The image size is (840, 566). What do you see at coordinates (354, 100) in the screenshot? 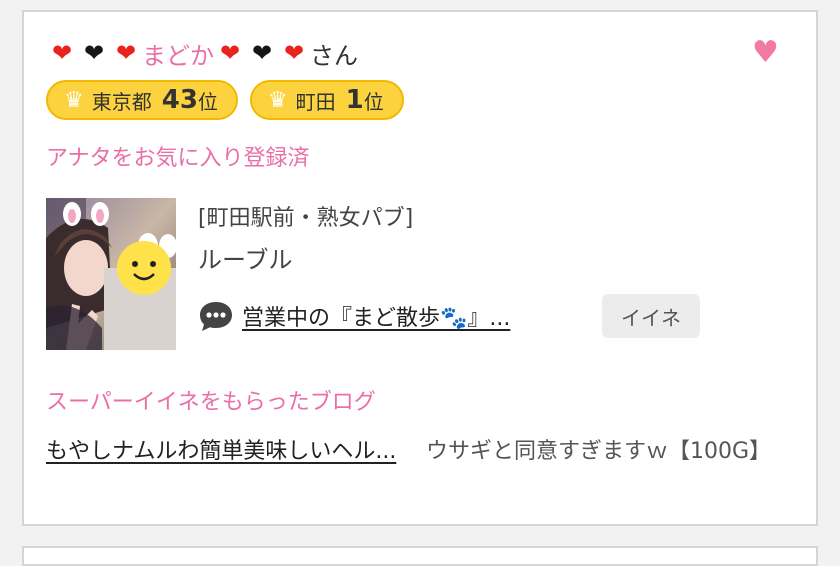
I see `ranking-number: 1` at bounding box center [354, 100].